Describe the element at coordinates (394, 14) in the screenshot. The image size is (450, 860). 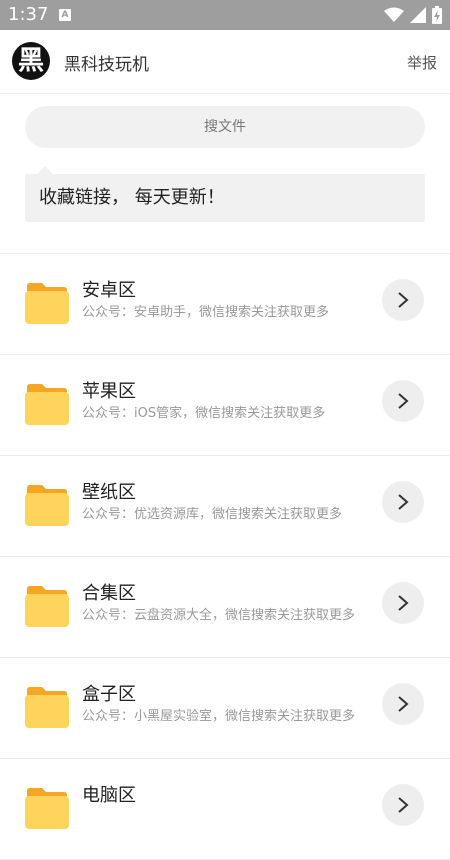
I see `wifi-icon` at that location.